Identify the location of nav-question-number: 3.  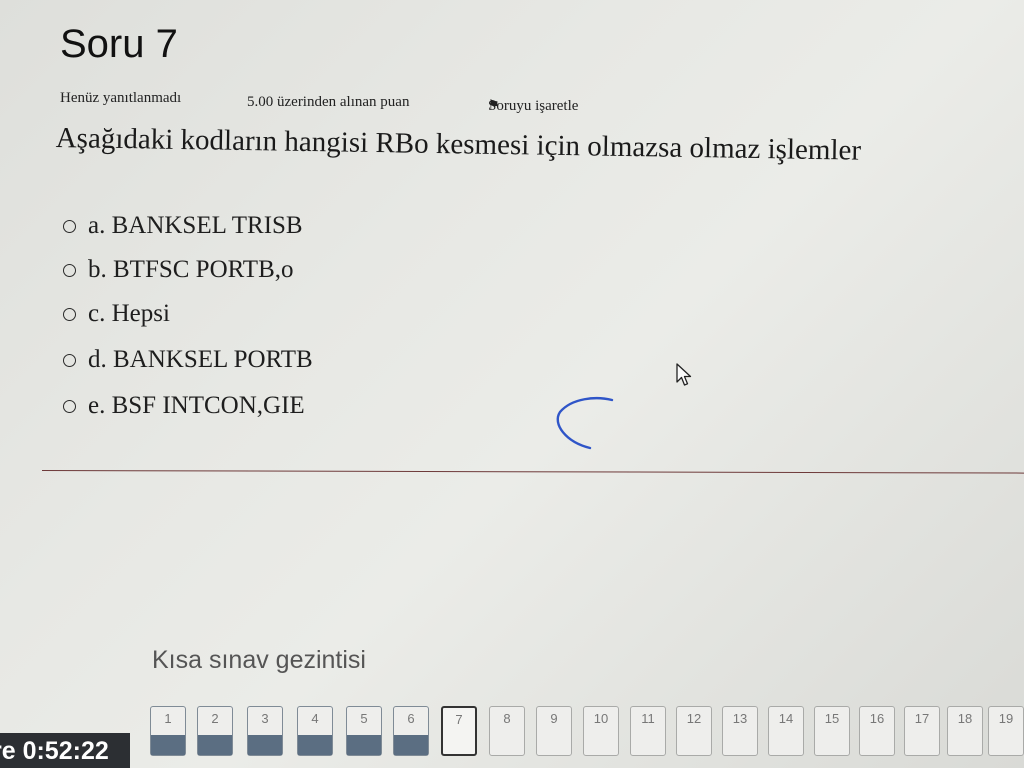
(265, 718).